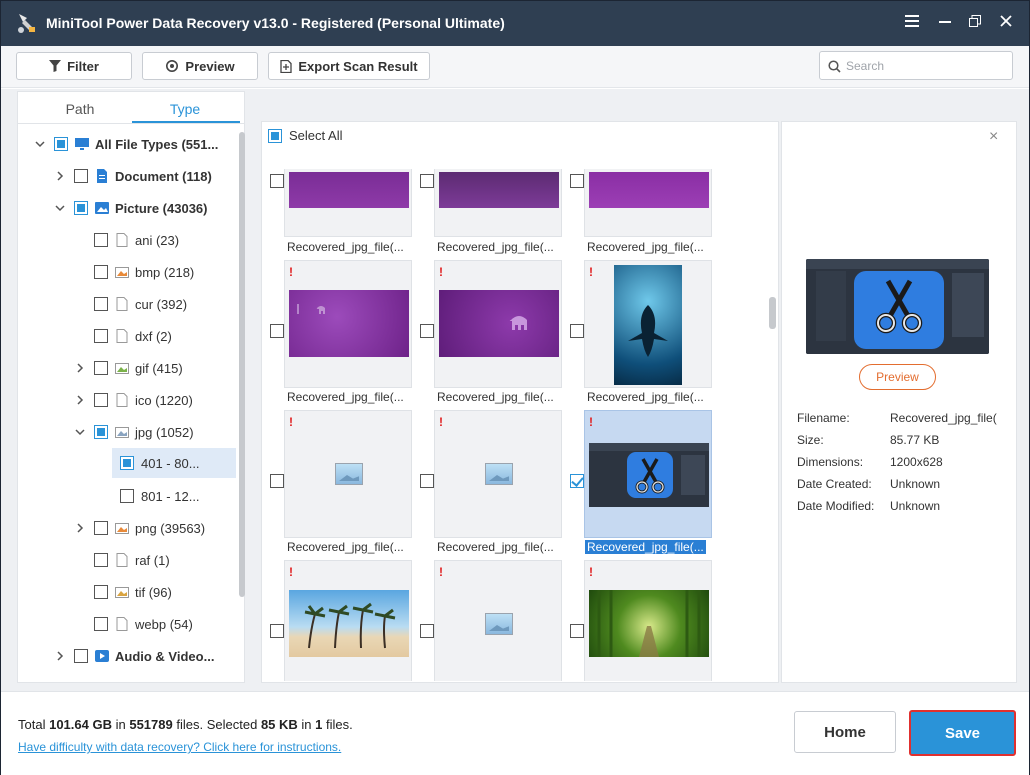  Describe the element at coordinates (945, 23) in the screenshot. I see `minimize-icon` at that location.